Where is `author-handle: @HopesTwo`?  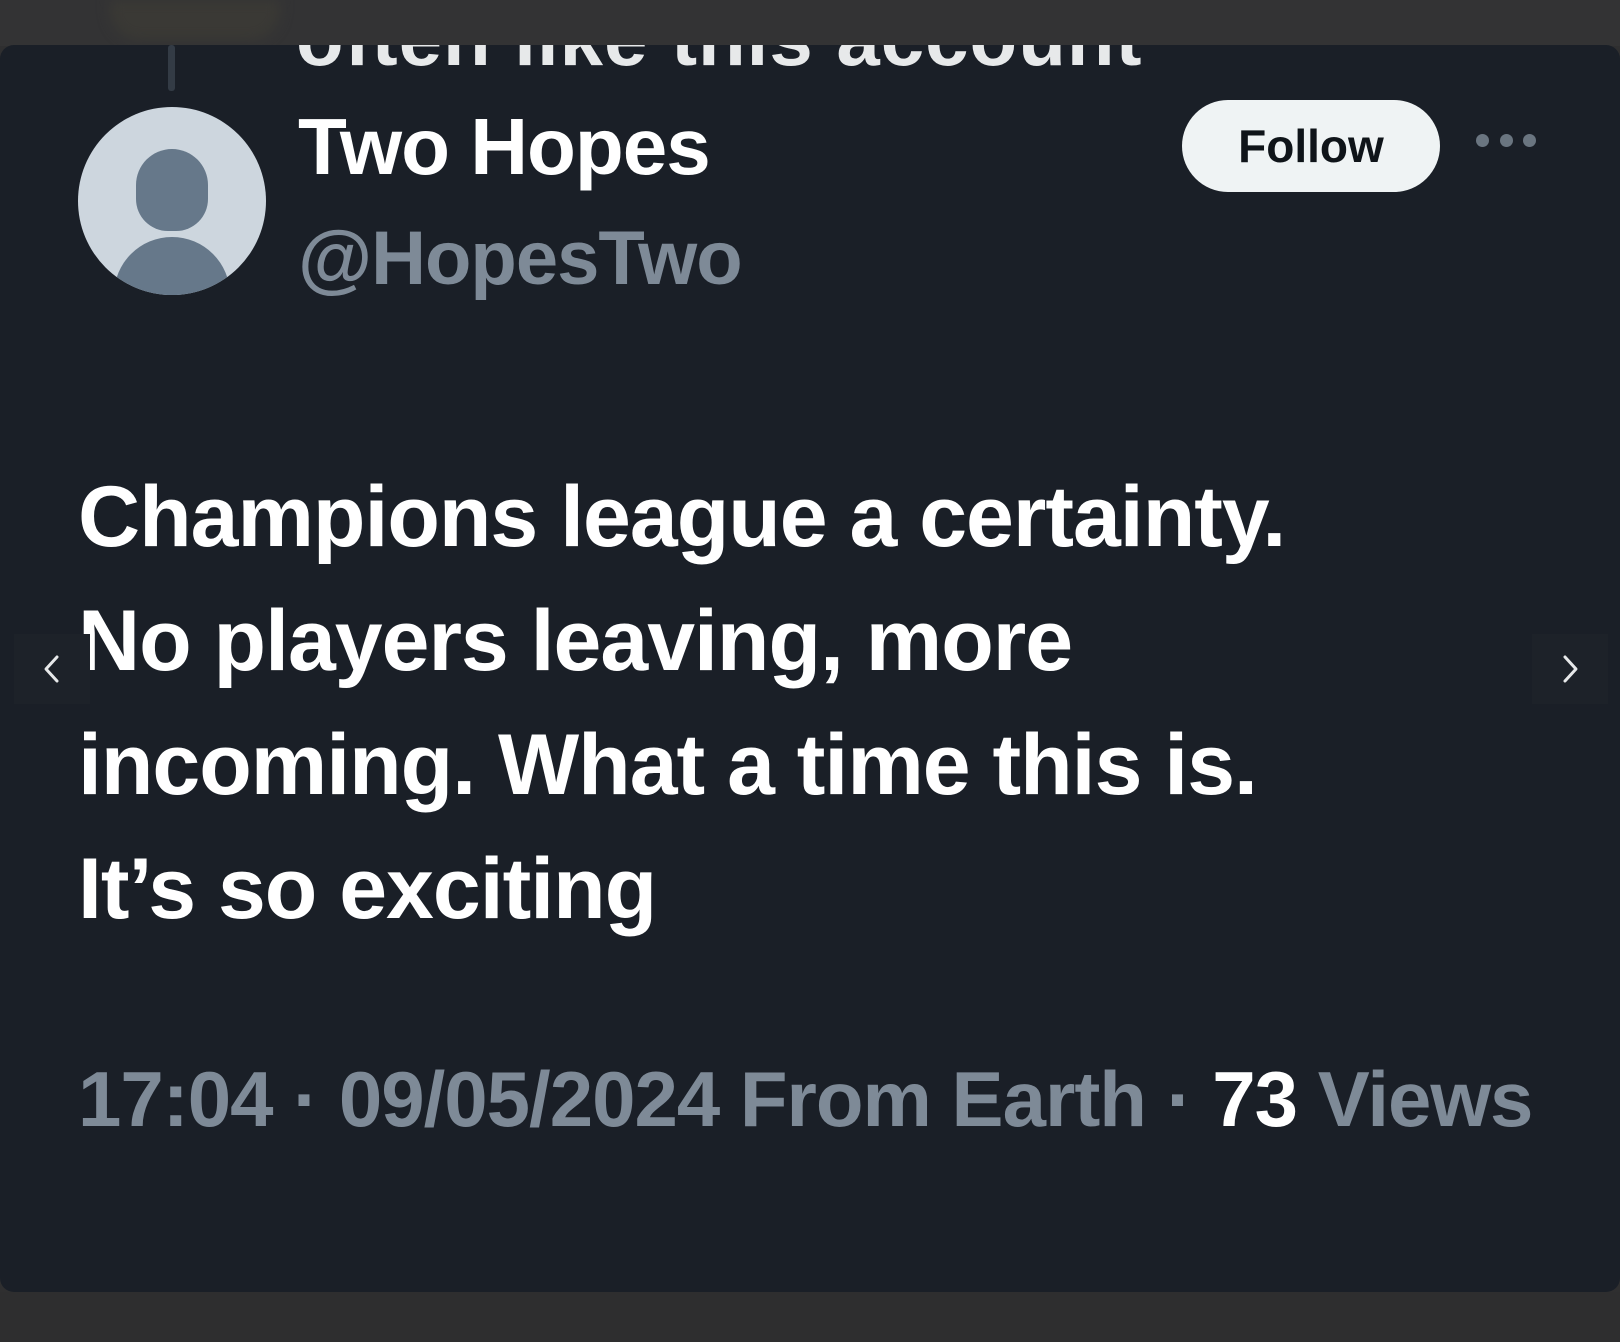 author-handle: @HopesTwo is located at coordinates (520, 258).